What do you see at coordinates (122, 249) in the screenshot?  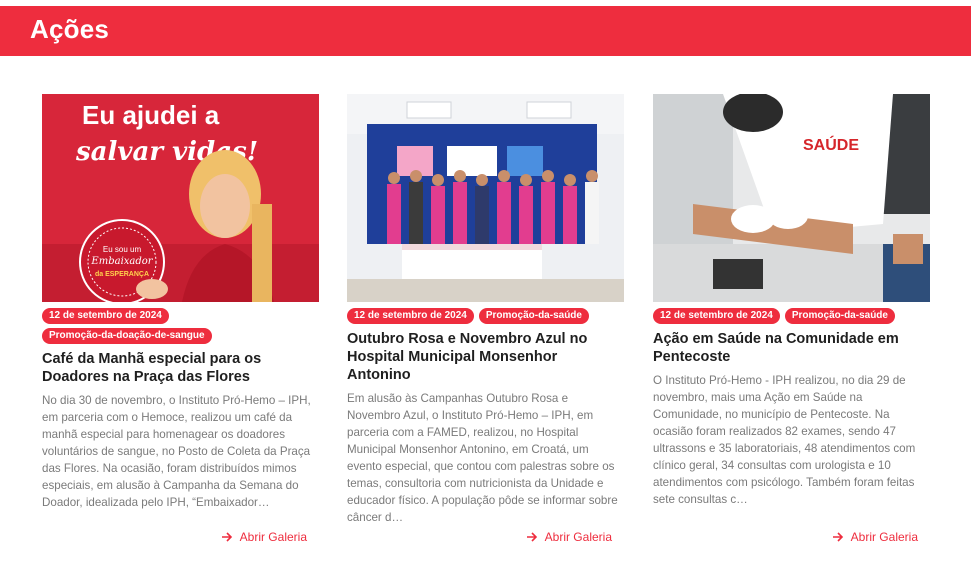 I see `badge-text-1: Eu sou um` at bounding box center [122, 249].